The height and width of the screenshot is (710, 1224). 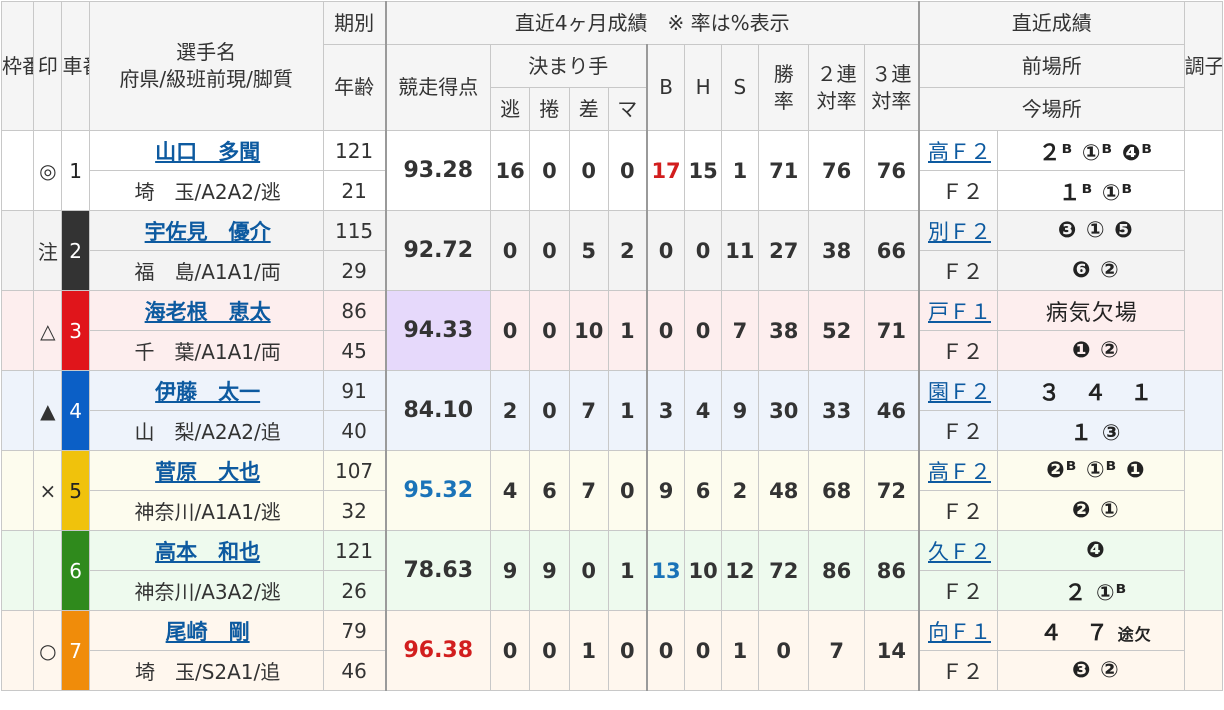 I want to click on car-number: 5, so click(x=75, y=490).